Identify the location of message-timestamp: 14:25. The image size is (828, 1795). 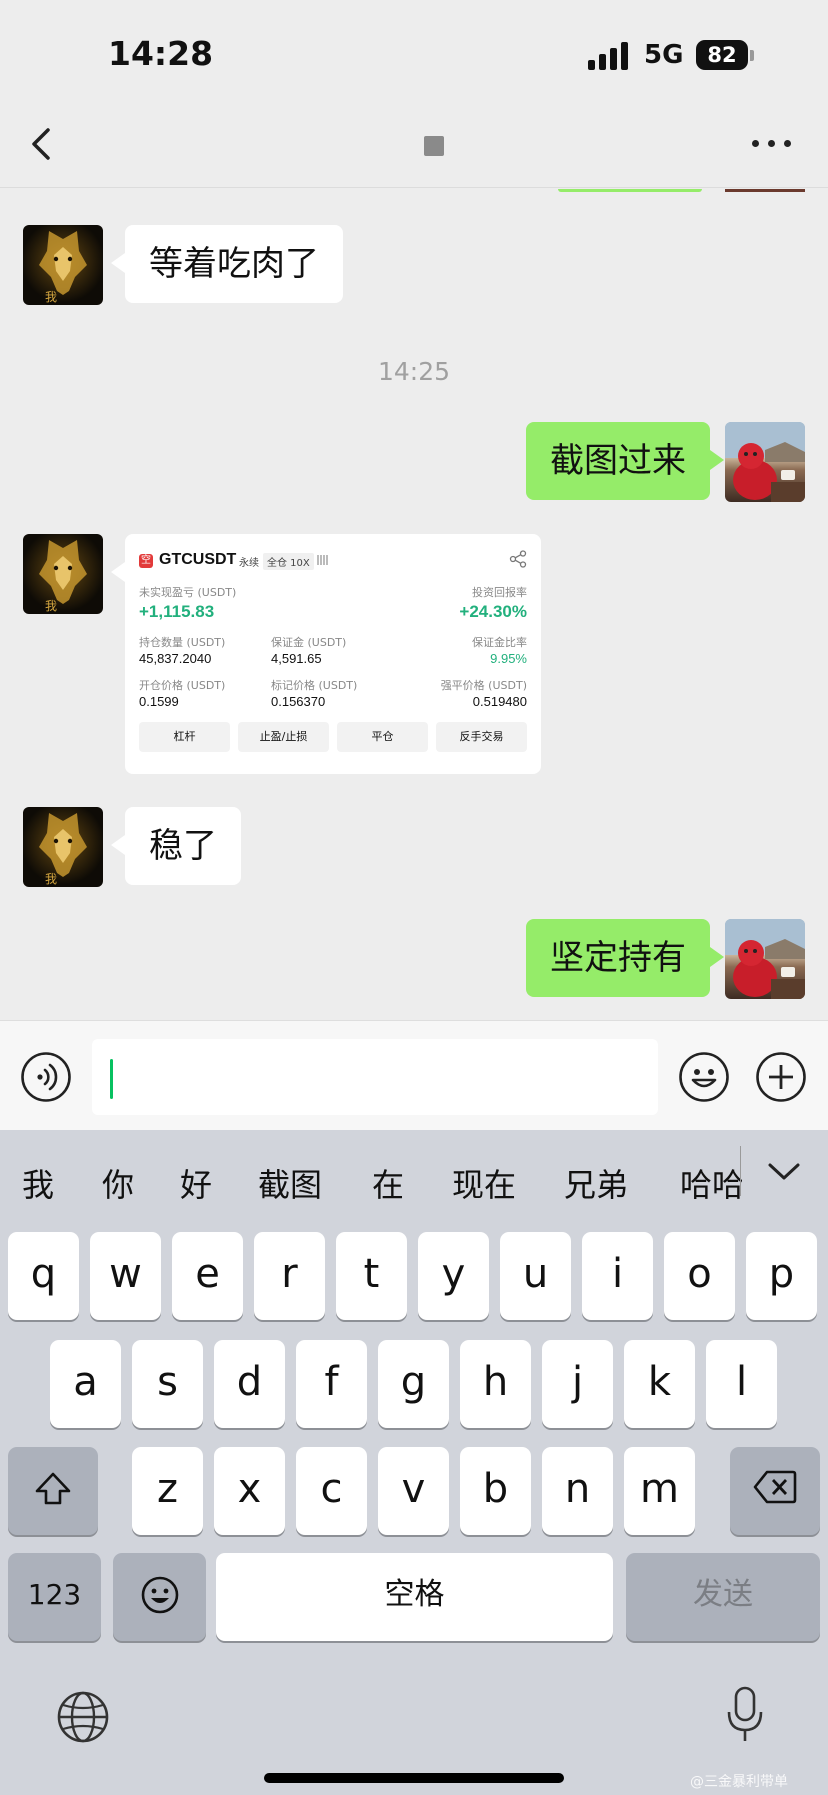
(414, 371).